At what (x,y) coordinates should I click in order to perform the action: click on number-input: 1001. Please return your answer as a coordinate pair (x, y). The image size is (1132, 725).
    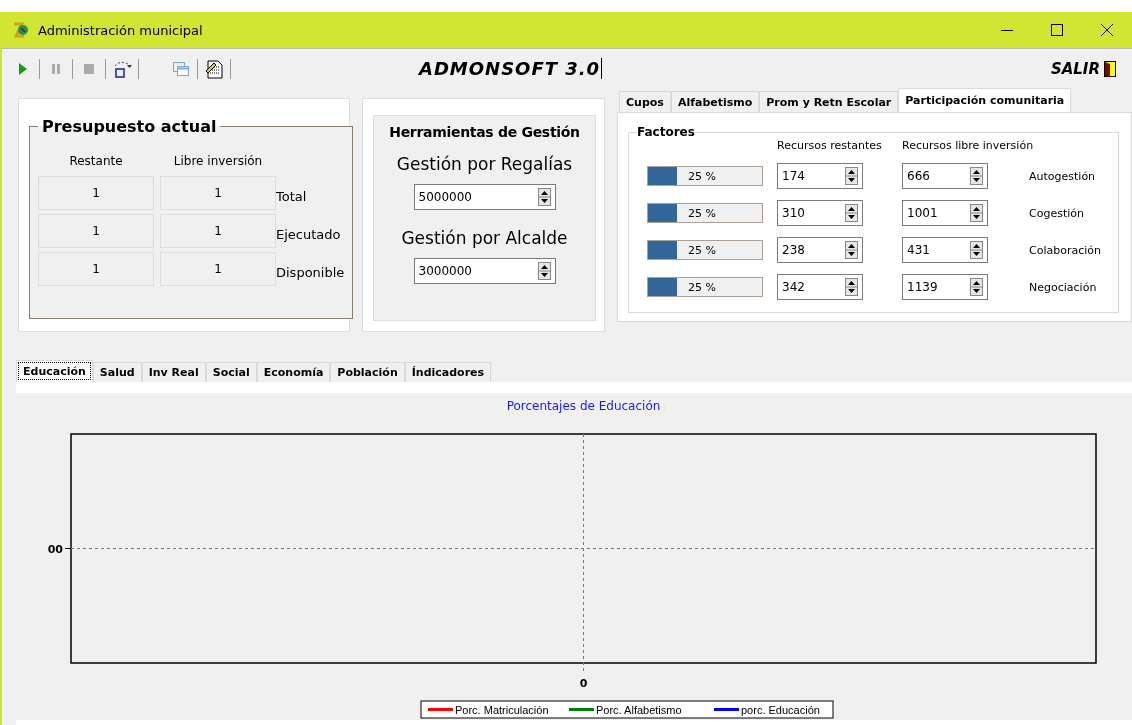
    Looking at the image, I should click on (938, 213).